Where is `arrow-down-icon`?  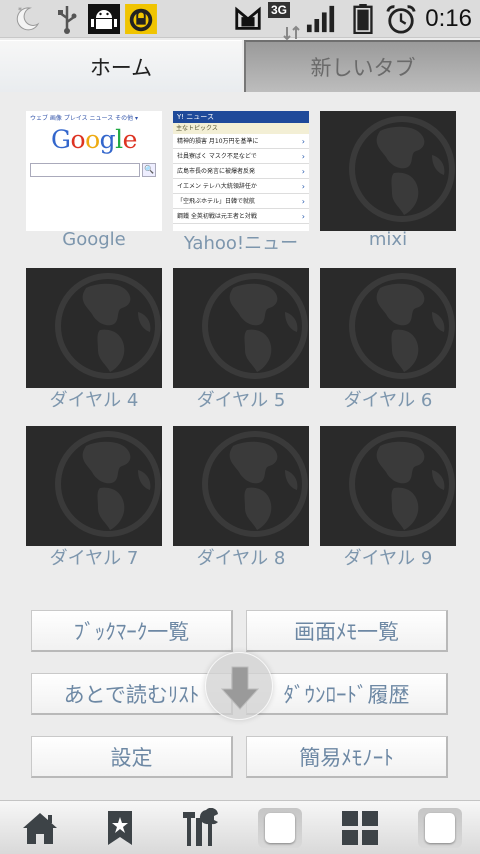 arrow-down-icon is located at coordinates (240, 688).